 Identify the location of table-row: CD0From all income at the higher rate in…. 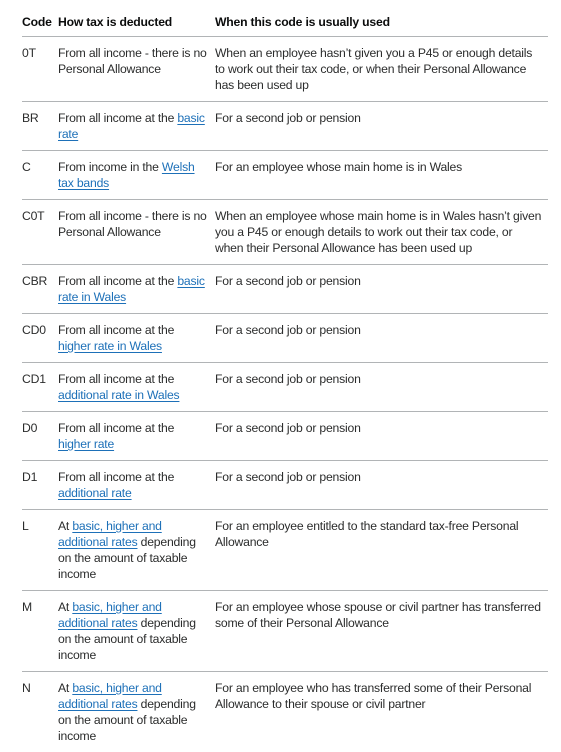
(285, 338).